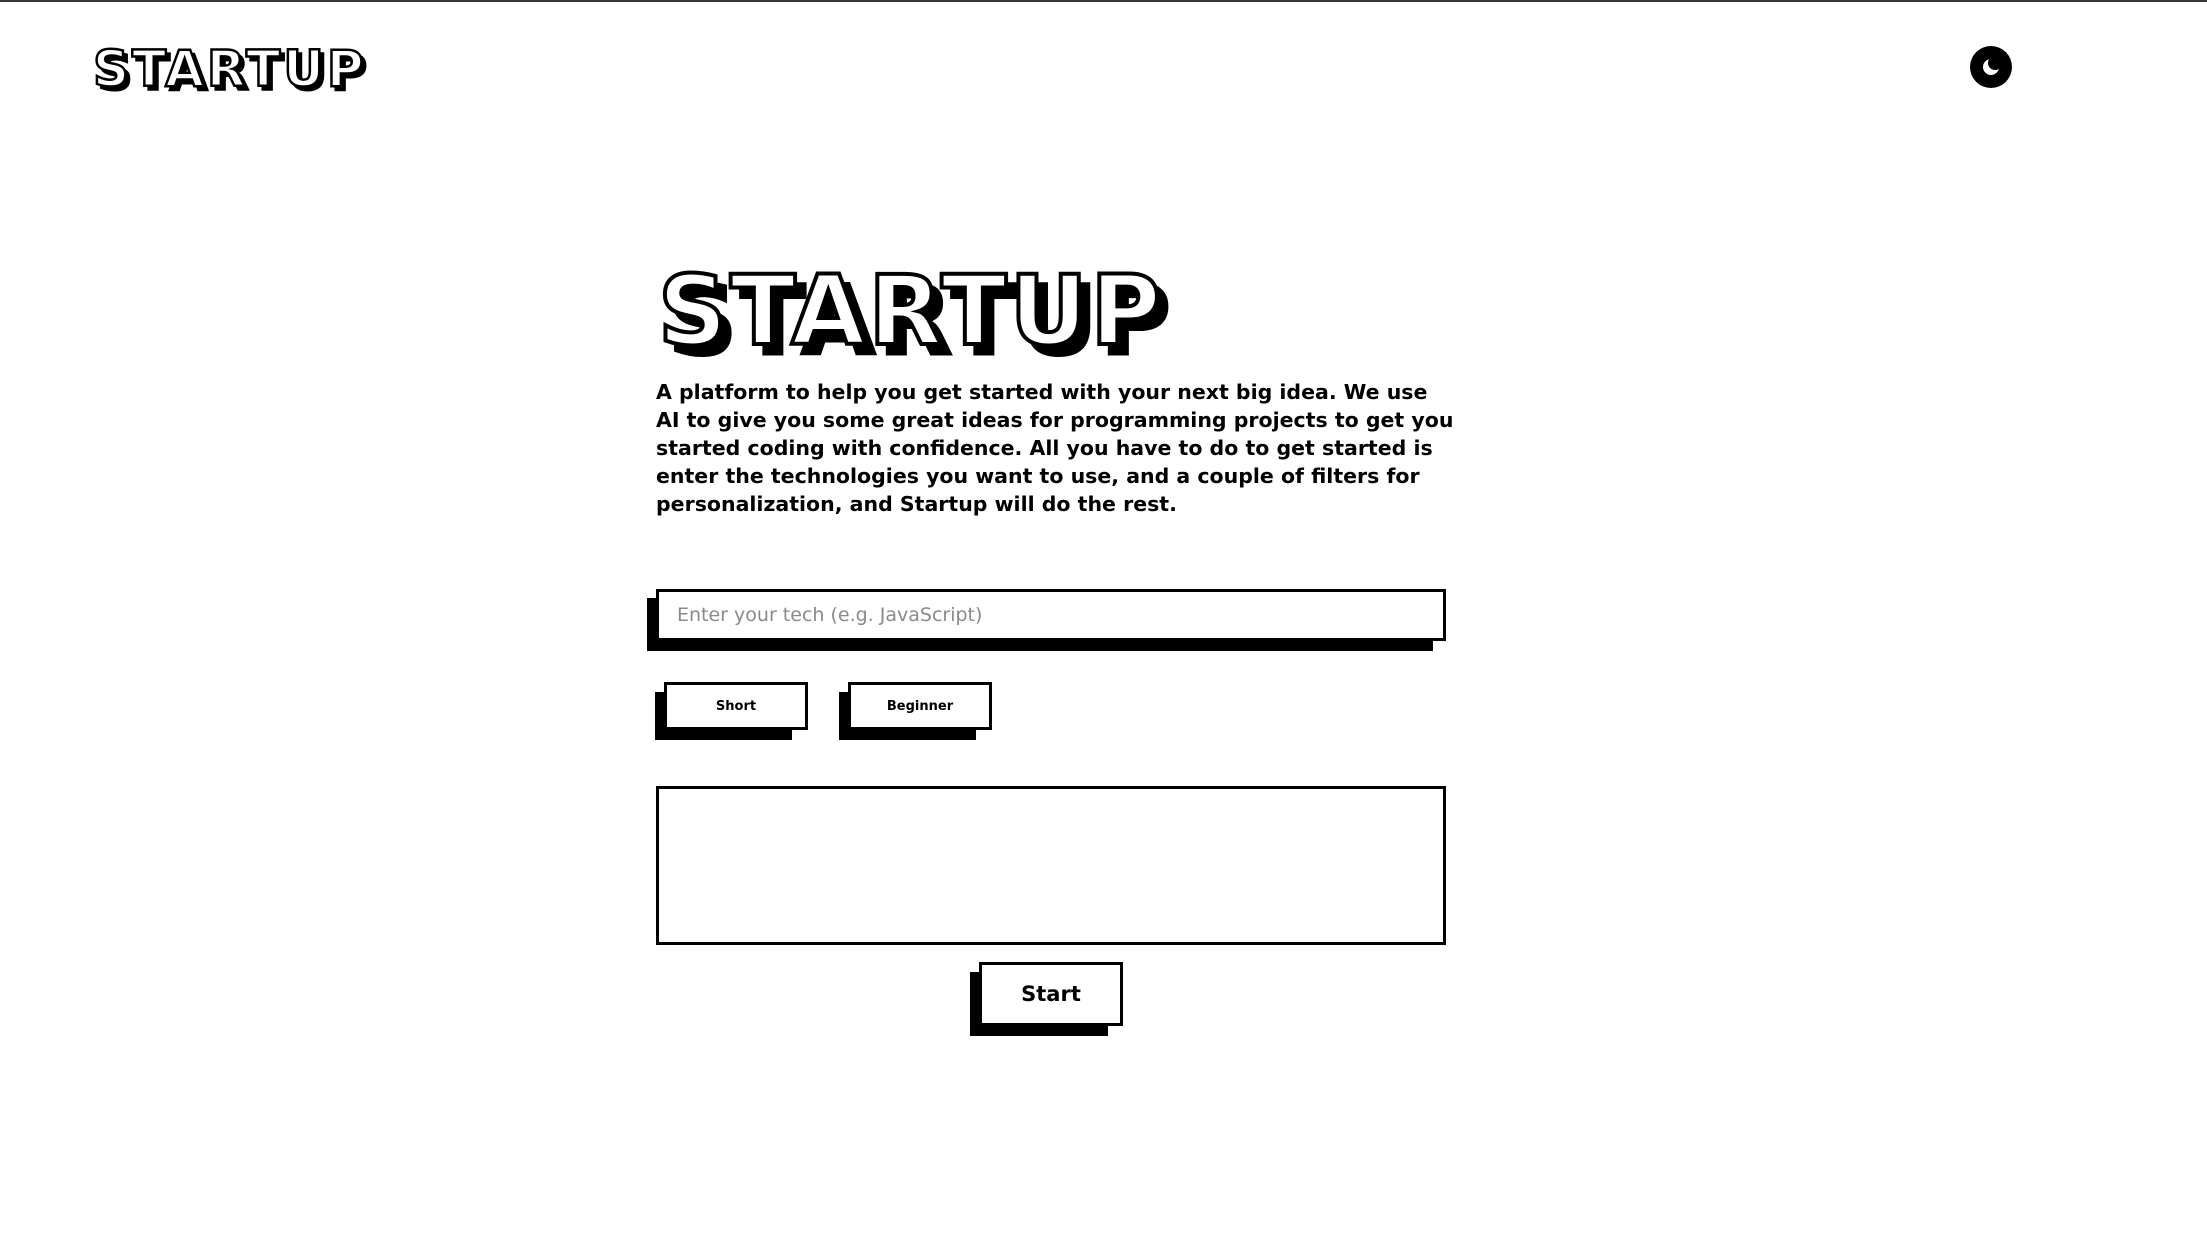 The width and height of the screenshot is (2207, 1253). I want to click on start-button-label: Start, so click(1051, 994).